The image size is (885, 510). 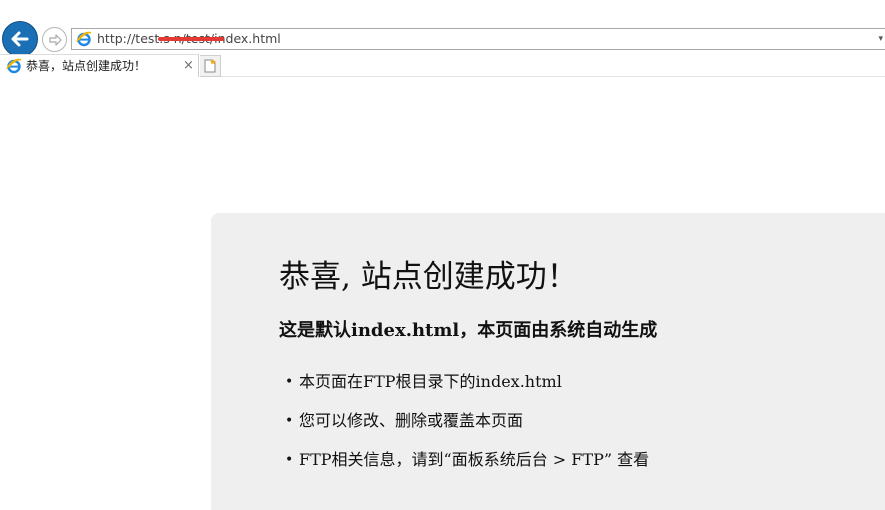 I want to click on list-item-text: 您可以修改、删除或覆盖本页面, so click(x=411, y=420).